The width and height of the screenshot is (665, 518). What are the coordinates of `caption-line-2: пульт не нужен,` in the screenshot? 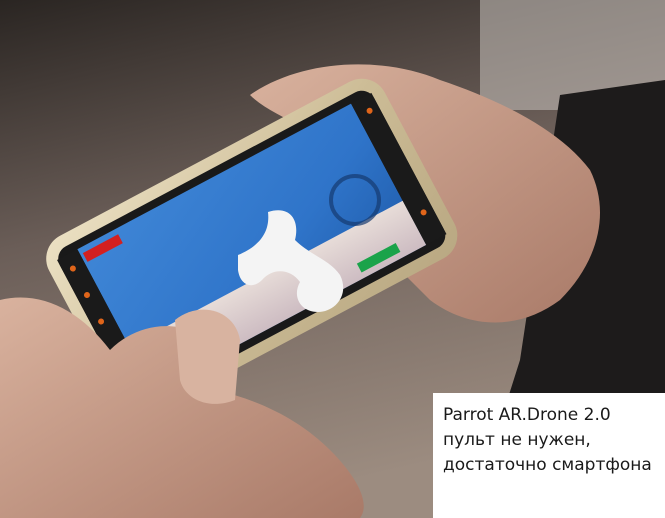 It's located at (517, 440).